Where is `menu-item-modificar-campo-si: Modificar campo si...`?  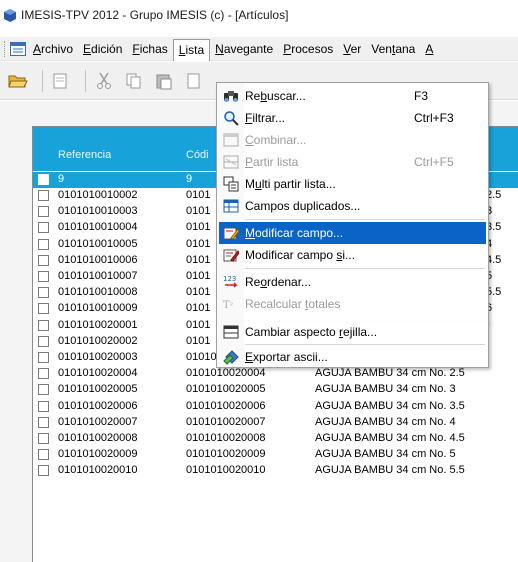 menu-item-modificar-campo-si: Modificar campo si... is located at coordinates (352, 255).